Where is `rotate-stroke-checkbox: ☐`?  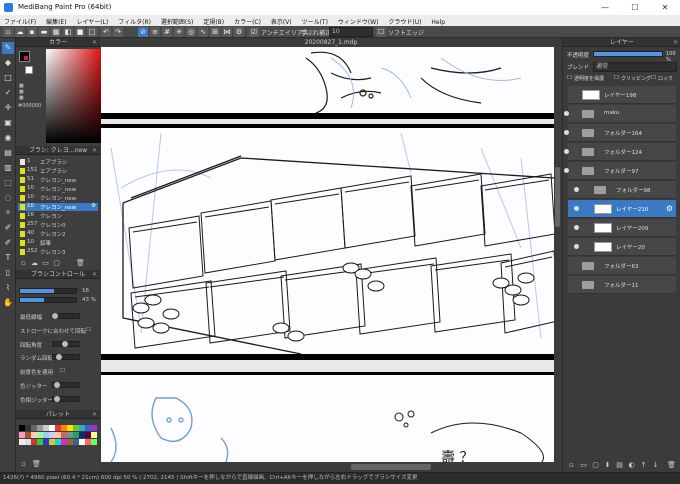 rotate-stroke-checkbox: ☐ is located at coordinates (88, 330).